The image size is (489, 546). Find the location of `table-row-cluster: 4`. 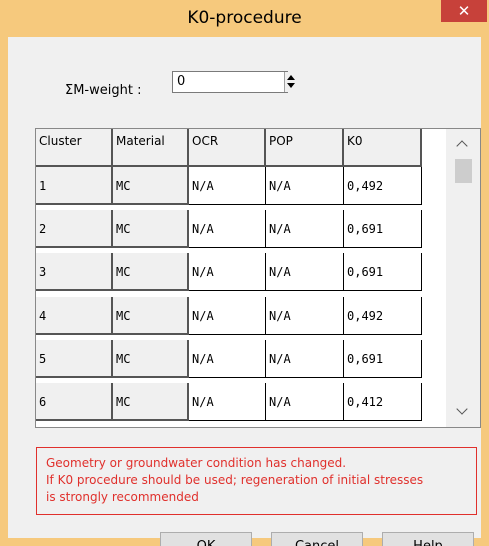

table-row-cluster: 4 is located at coordinates (74, 316).